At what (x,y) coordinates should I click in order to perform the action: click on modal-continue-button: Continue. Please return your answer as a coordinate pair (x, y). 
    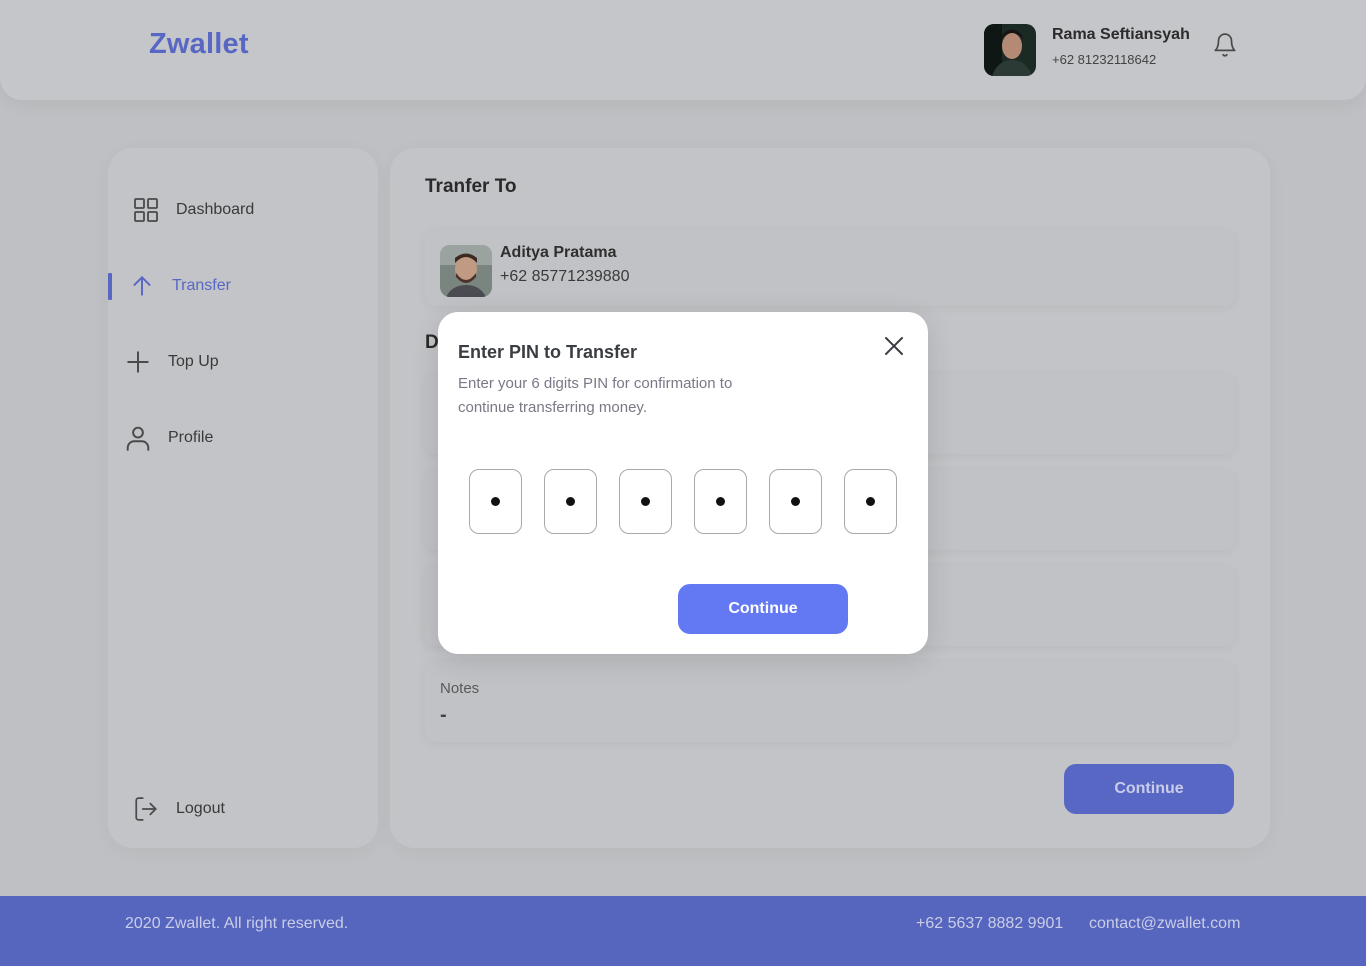
    Looking at the image, I should click on (763, 609).